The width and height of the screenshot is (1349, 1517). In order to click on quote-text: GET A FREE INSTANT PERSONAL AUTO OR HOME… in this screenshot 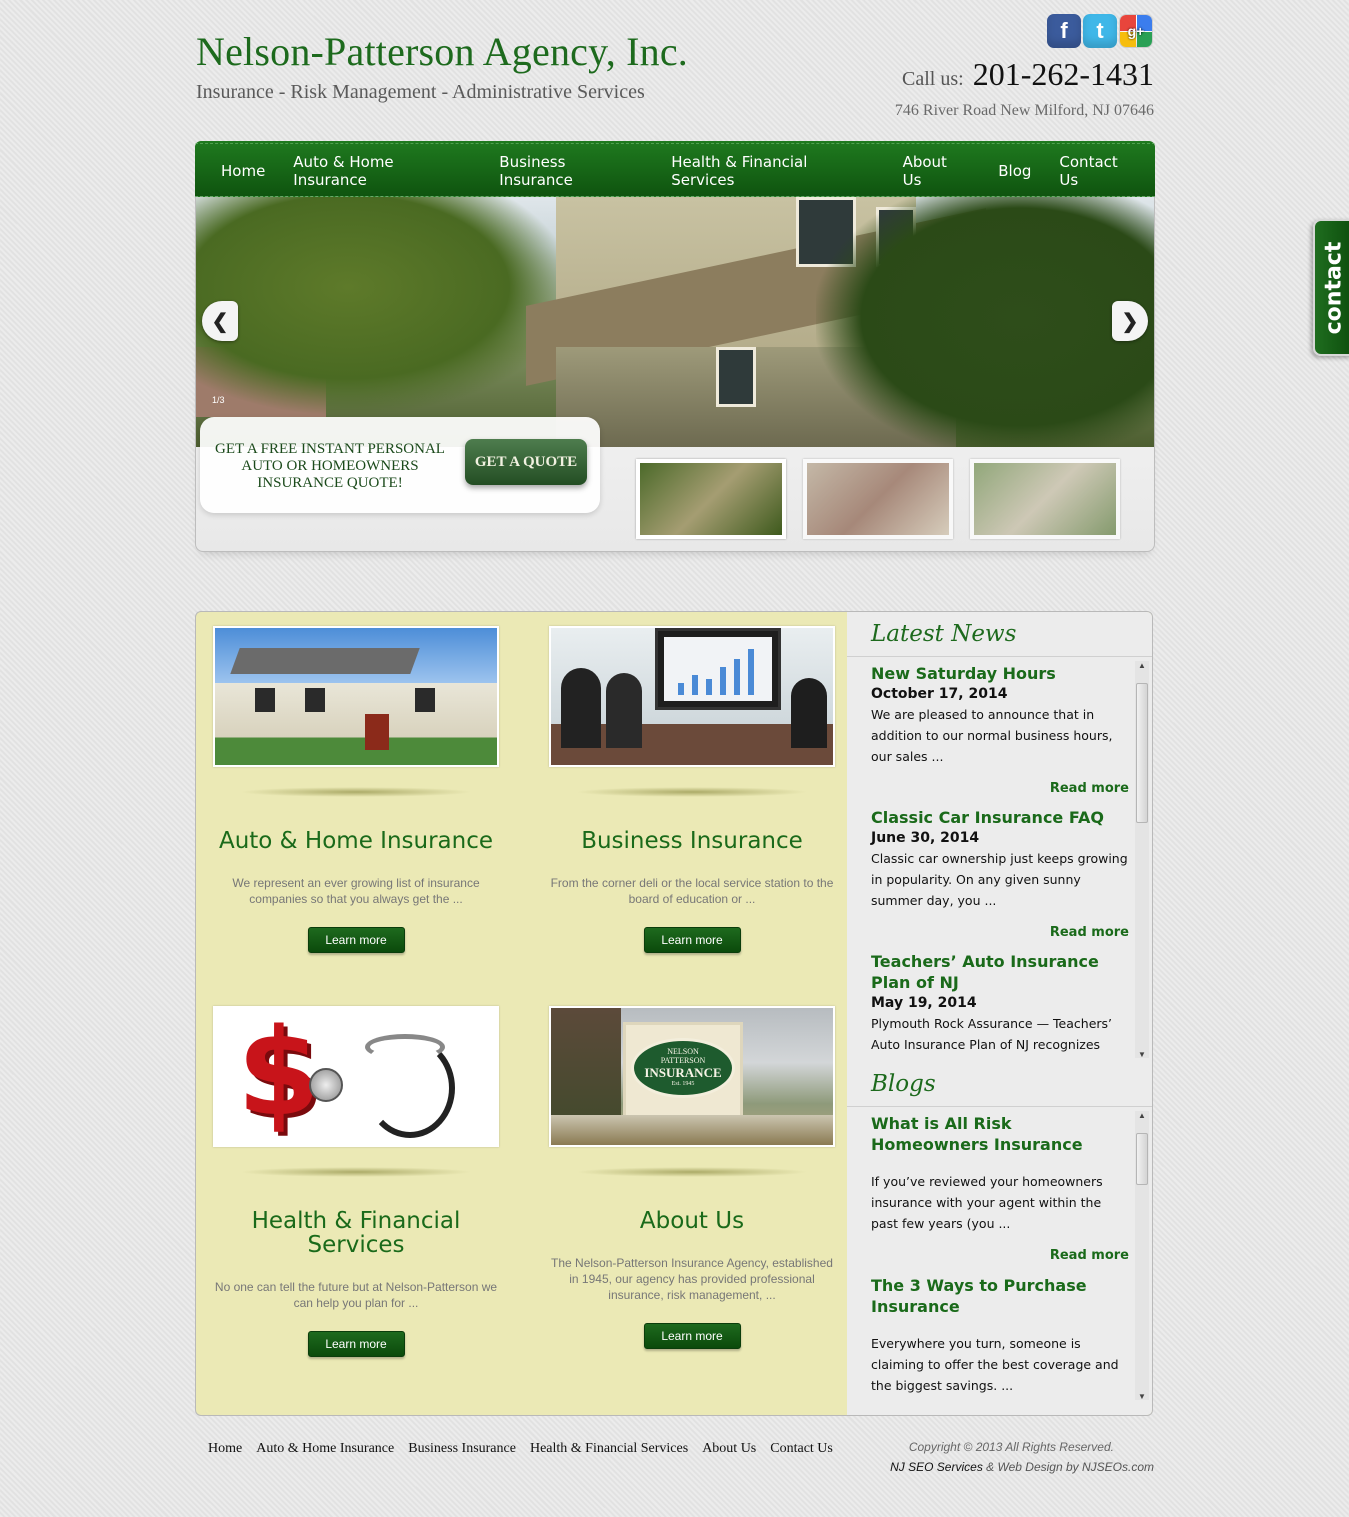, I will do `click(330, 466)`.